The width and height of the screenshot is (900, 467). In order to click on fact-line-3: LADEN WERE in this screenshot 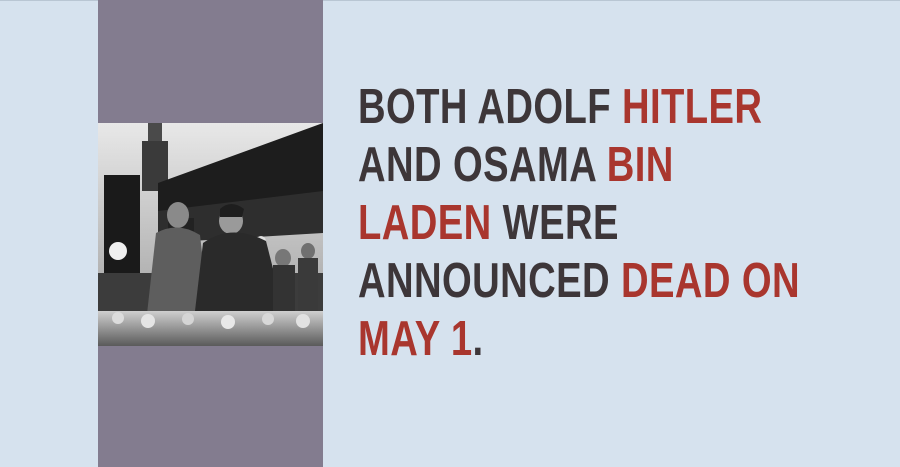, I will do `click(561, 223)`.